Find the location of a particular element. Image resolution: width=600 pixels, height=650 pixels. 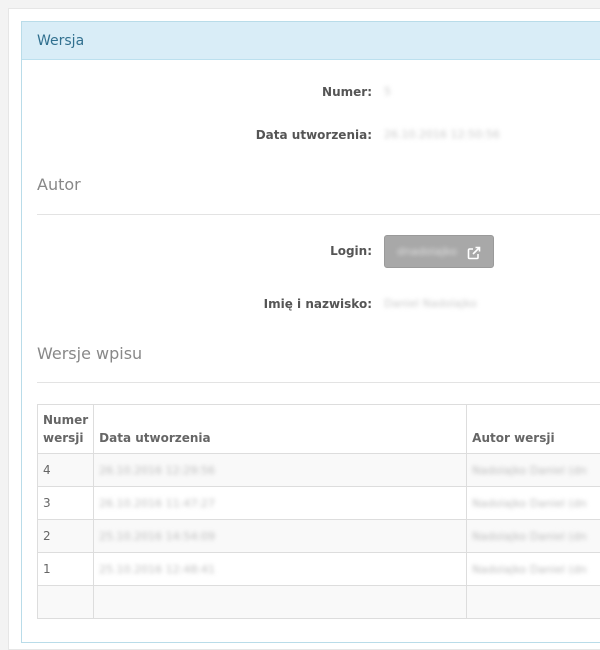

row-version-number: 1 is located at coordinates (66, 569).